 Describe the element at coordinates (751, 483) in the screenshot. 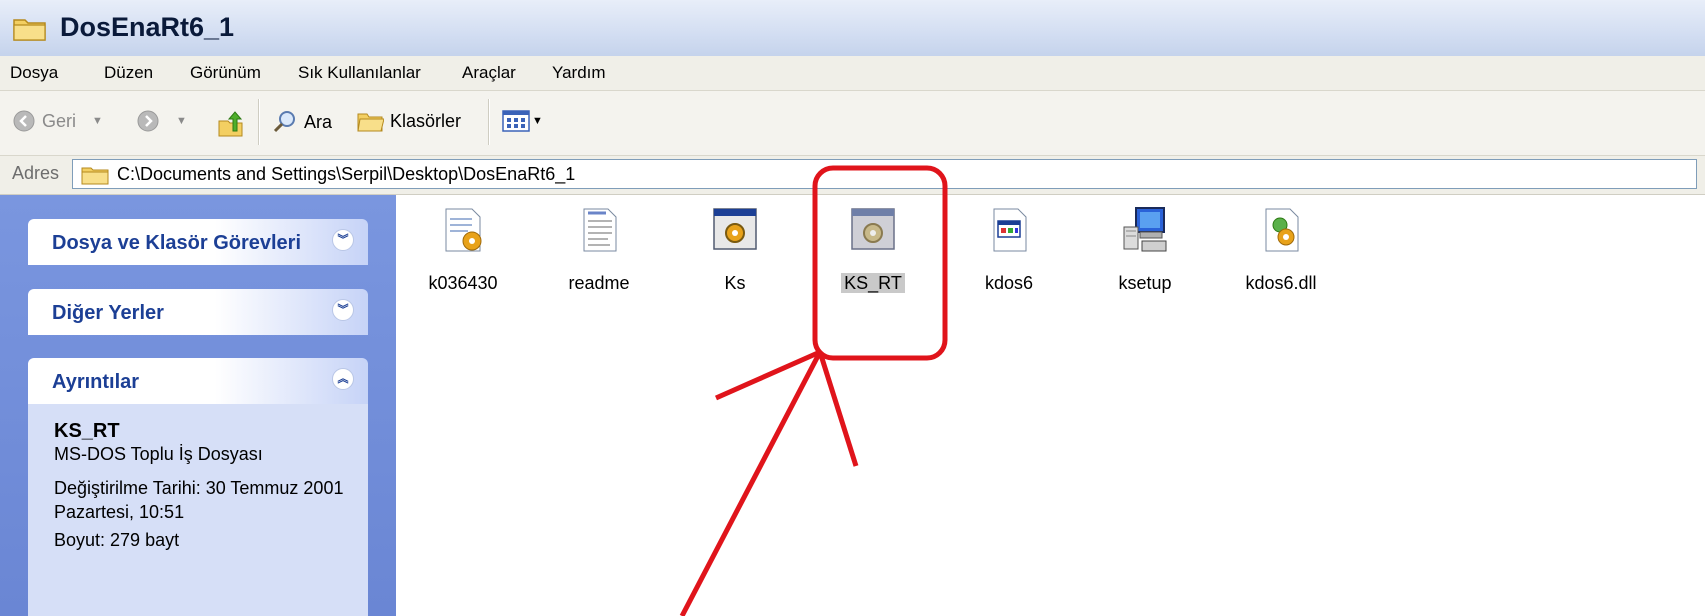

I see `arrow-shaft` at that location.